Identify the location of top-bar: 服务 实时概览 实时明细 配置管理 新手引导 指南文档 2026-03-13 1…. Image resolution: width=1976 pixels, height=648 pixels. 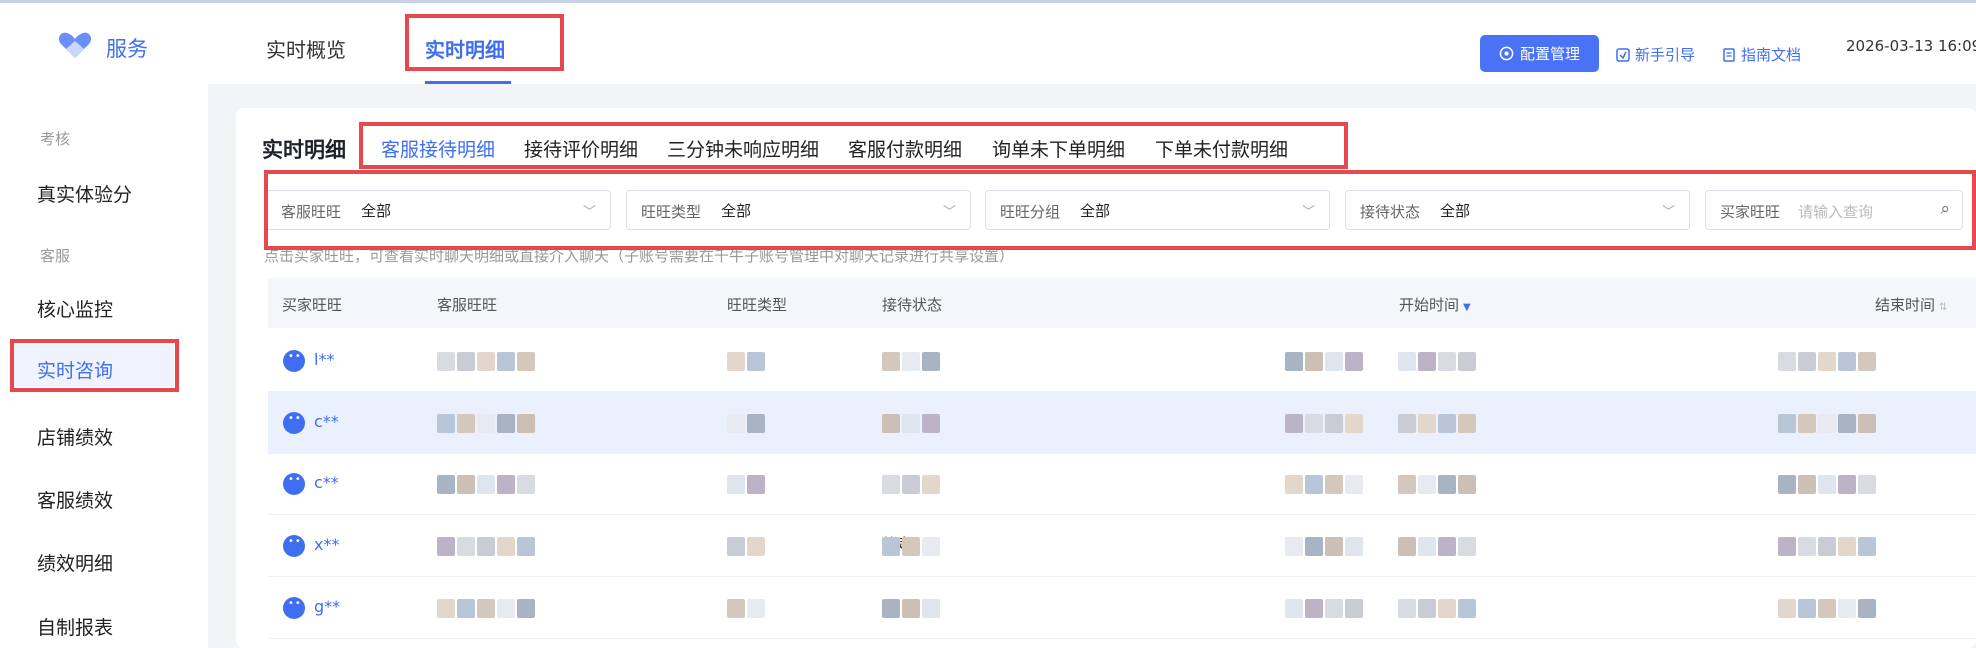
(988, 42).